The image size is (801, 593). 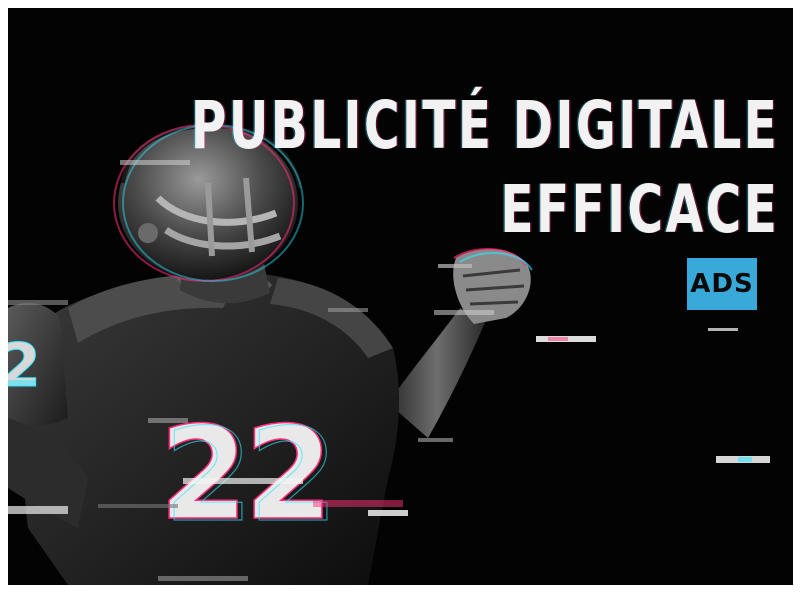 What do you see at coordinates (249, 476) in the screenshot?
I see `chest-number-shadow: 22` at bounding box center [249, 476].